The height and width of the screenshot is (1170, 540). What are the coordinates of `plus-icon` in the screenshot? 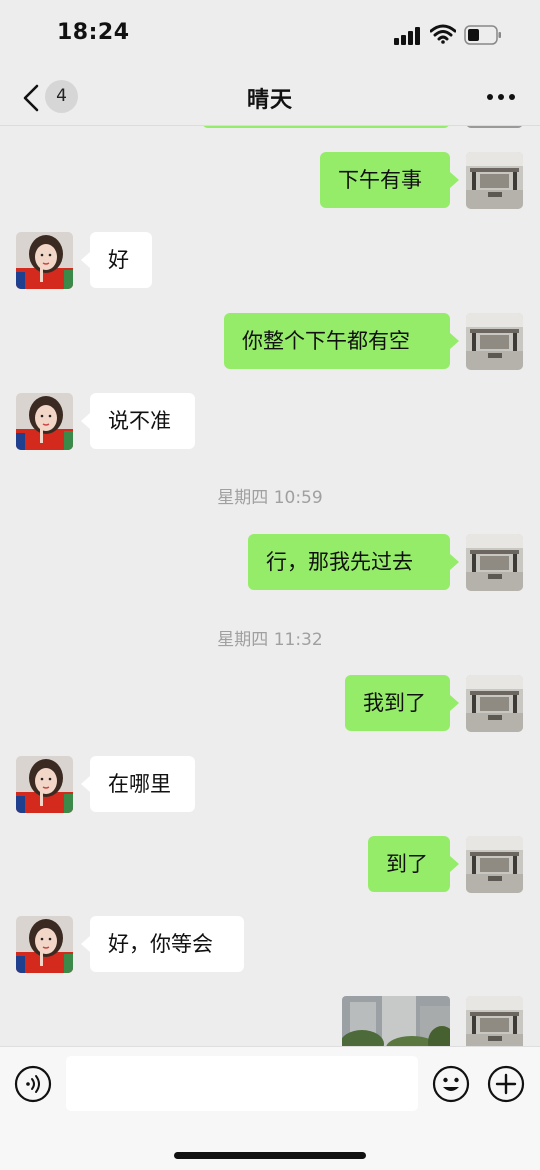 It's located at (506, 1084).